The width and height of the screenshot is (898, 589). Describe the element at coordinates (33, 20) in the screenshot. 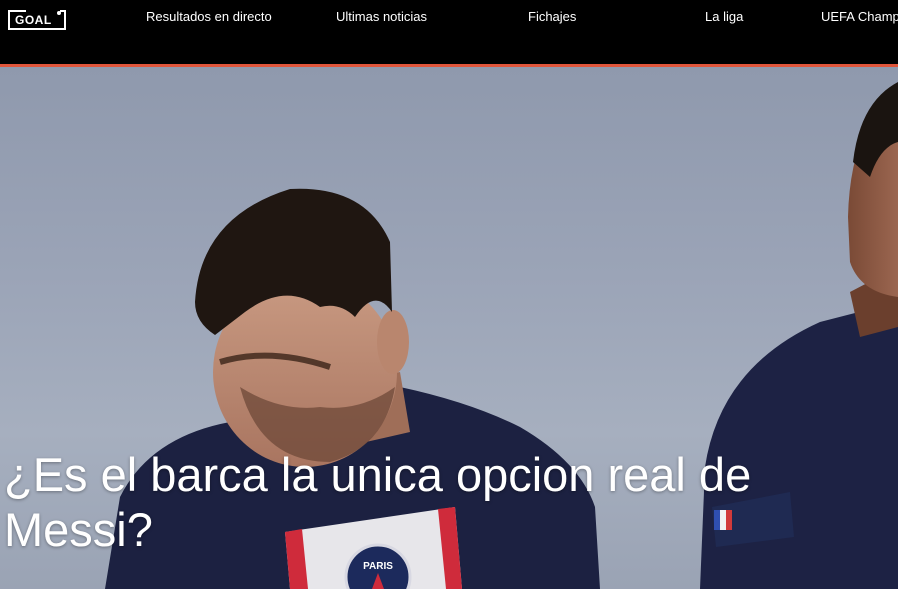

I see `logo-text: GOAL` at that location.